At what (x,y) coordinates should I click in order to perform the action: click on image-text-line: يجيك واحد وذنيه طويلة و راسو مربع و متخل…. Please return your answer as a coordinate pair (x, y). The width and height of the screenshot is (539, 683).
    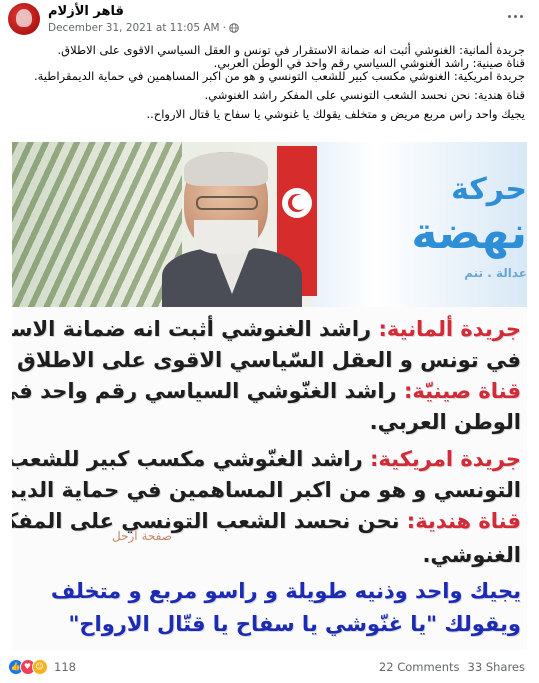
    Looking at the image, I should click on (285, 591).